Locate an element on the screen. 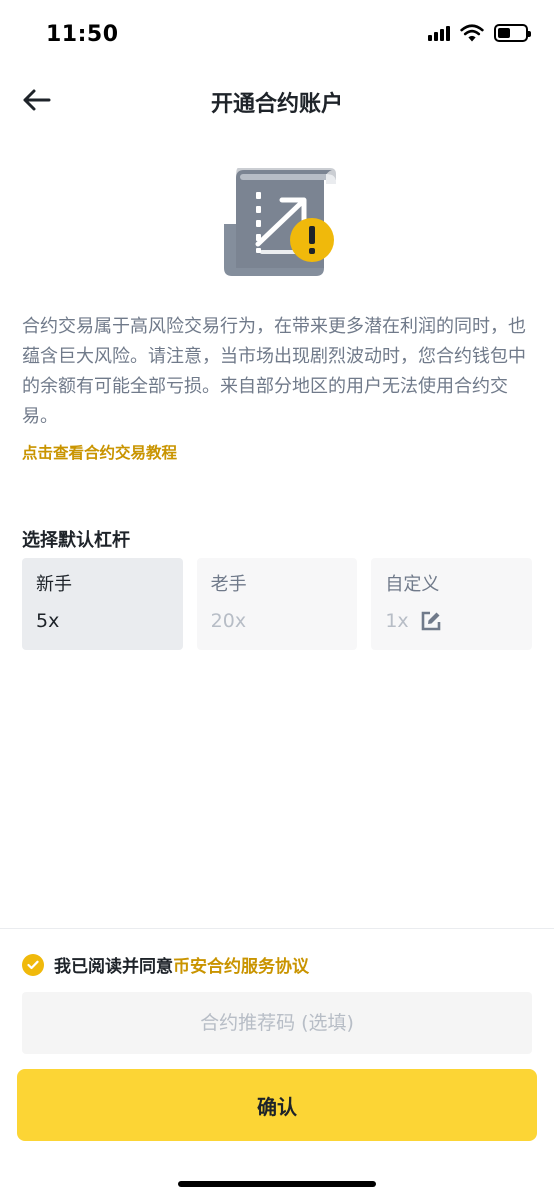 The width and height of the screenshot is (554, 1200). status-icons is located at coordinates (479, 33).